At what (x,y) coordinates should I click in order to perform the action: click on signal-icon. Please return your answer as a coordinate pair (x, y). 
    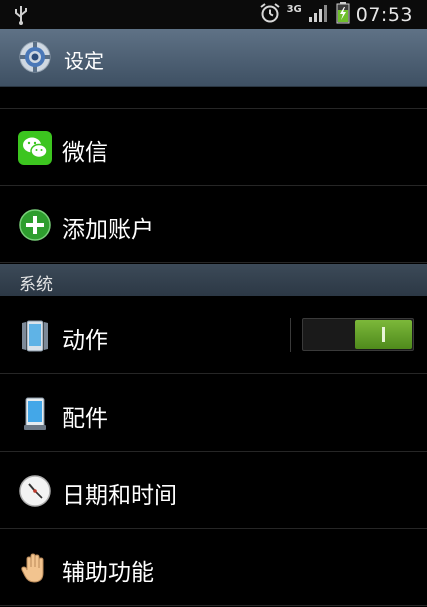
    Looking at the image, I should click on (319, 15).